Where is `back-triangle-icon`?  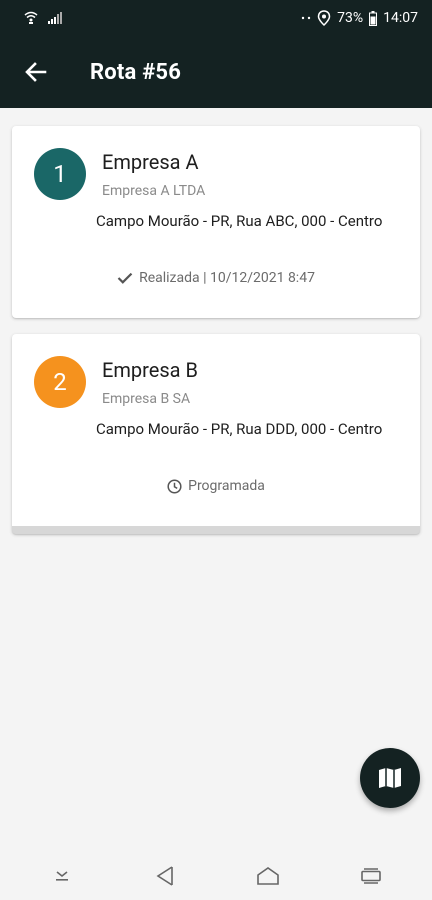
back-triangle-icon is located at coordinates (164, 876).